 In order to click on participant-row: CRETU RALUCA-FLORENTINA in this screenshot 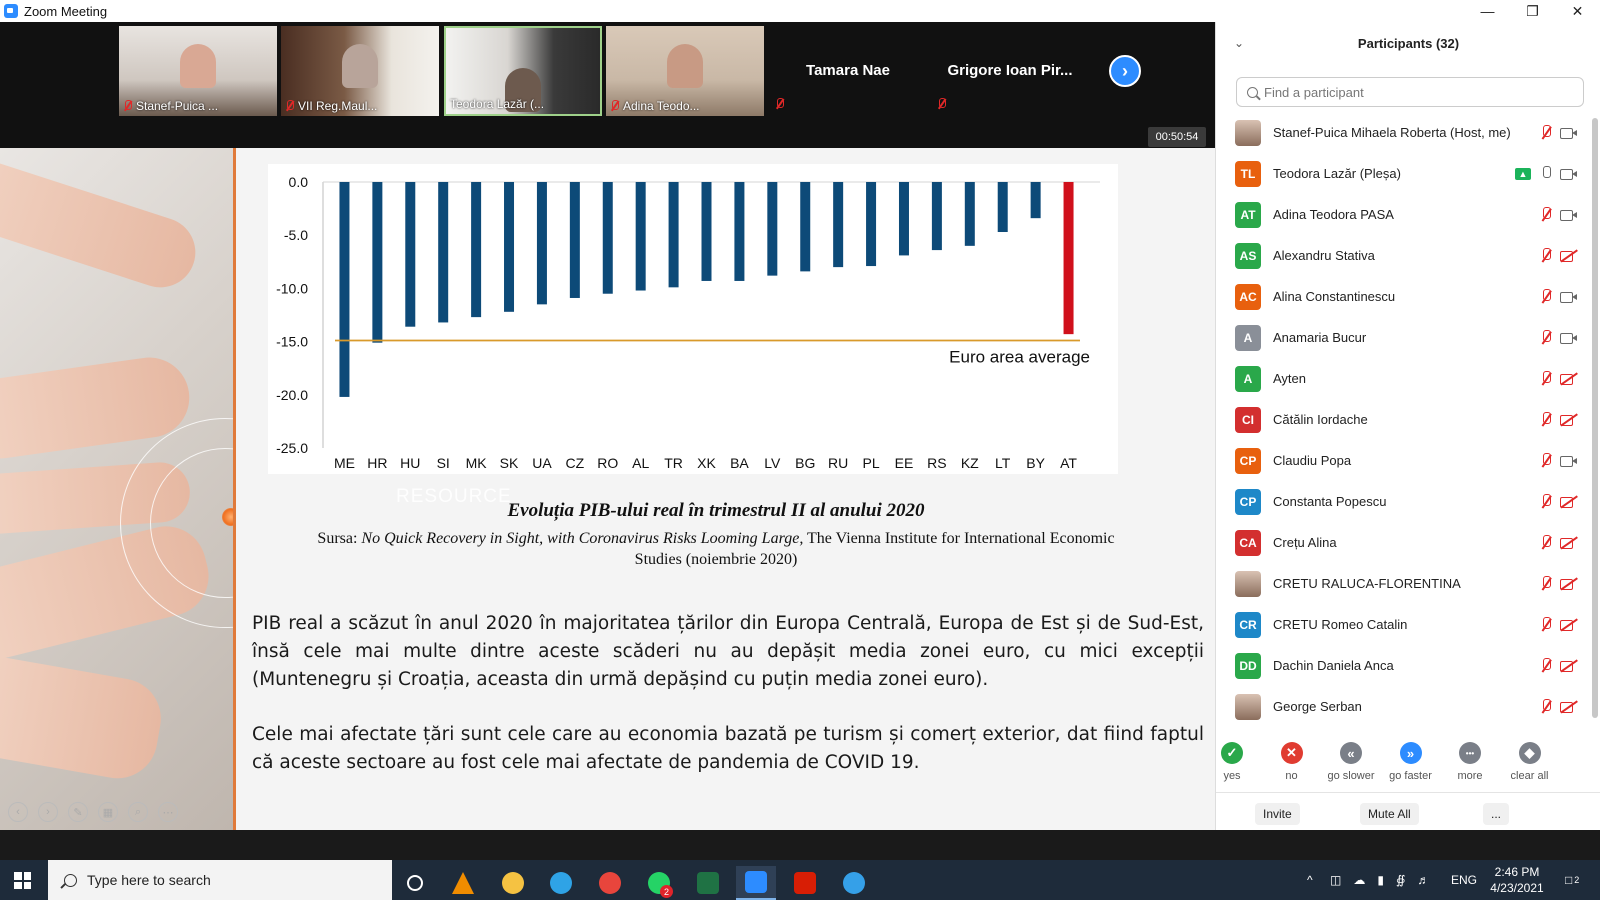, I will do `click(1401, 583)`.